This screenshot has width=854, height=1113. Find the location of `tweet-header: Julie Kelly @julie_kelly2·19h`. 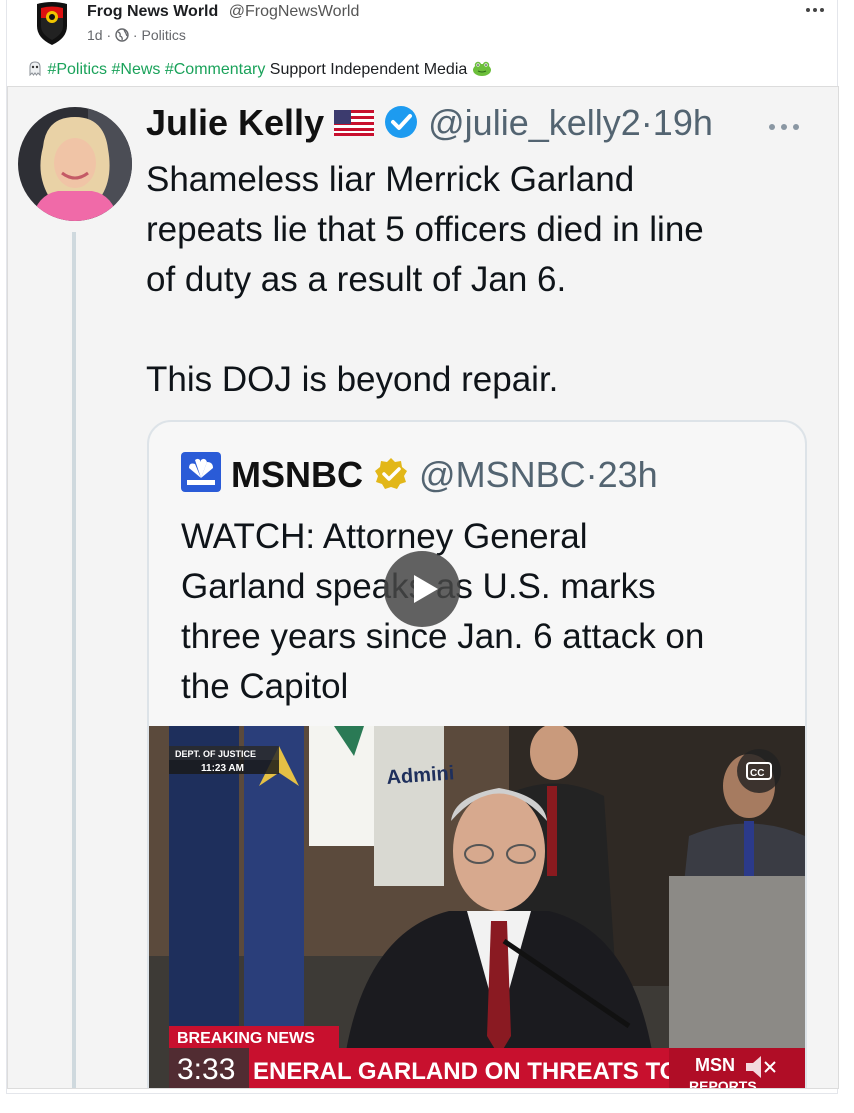

tweet-header: Julie Kelly @julie_kelly2·19h is located at coordinates (429, 123).